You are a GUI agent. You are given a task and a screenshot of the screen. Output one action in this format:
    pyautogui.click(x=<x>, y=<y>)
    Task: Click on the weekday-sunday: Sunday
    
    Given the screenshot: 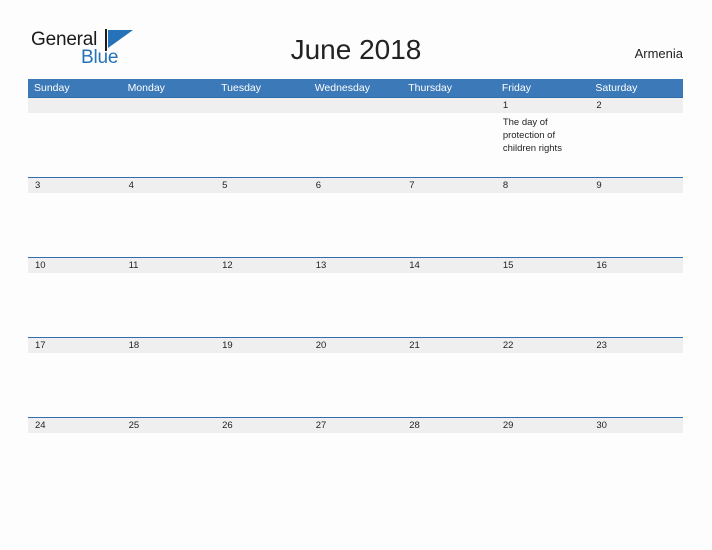 What is the action you would take?
    pyautogui.click(x=52, y=88)
    